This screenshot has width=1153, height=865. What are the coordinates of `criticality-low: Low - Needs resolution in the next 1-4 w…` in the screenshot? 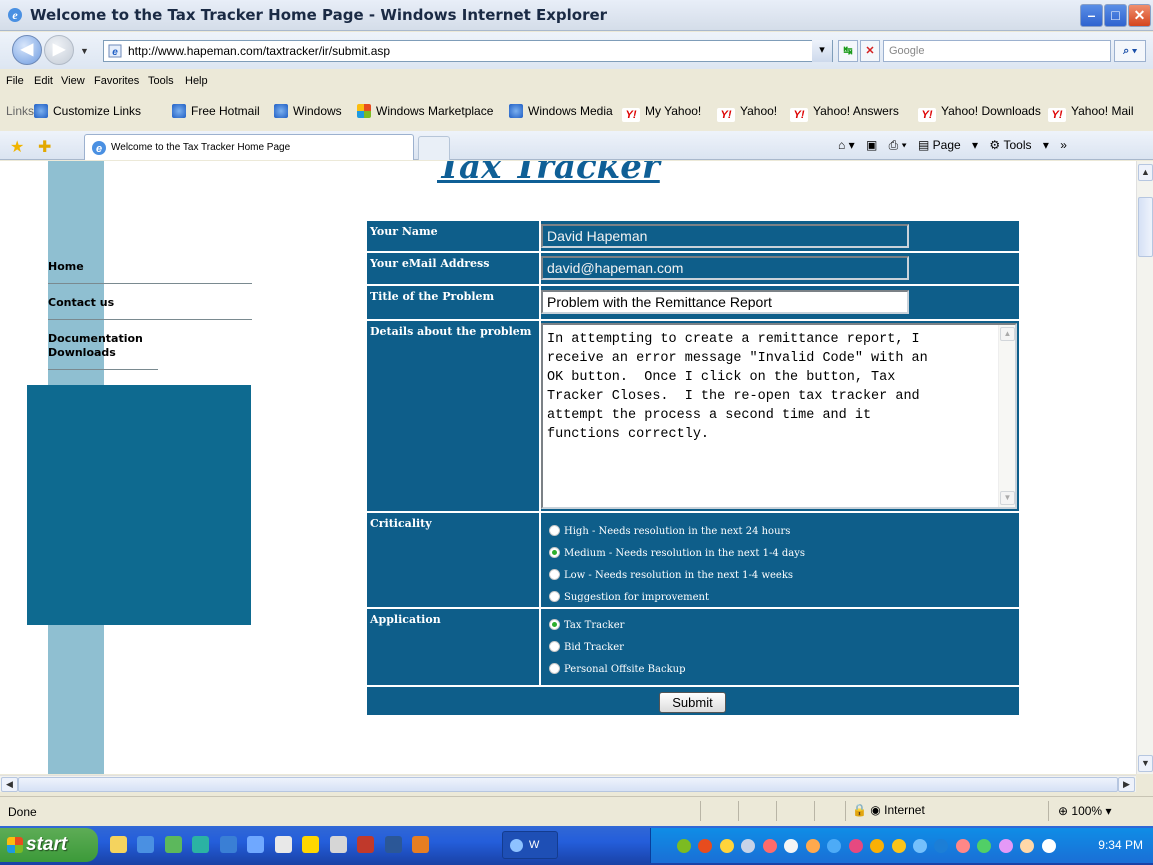 It's located at (671, 575).